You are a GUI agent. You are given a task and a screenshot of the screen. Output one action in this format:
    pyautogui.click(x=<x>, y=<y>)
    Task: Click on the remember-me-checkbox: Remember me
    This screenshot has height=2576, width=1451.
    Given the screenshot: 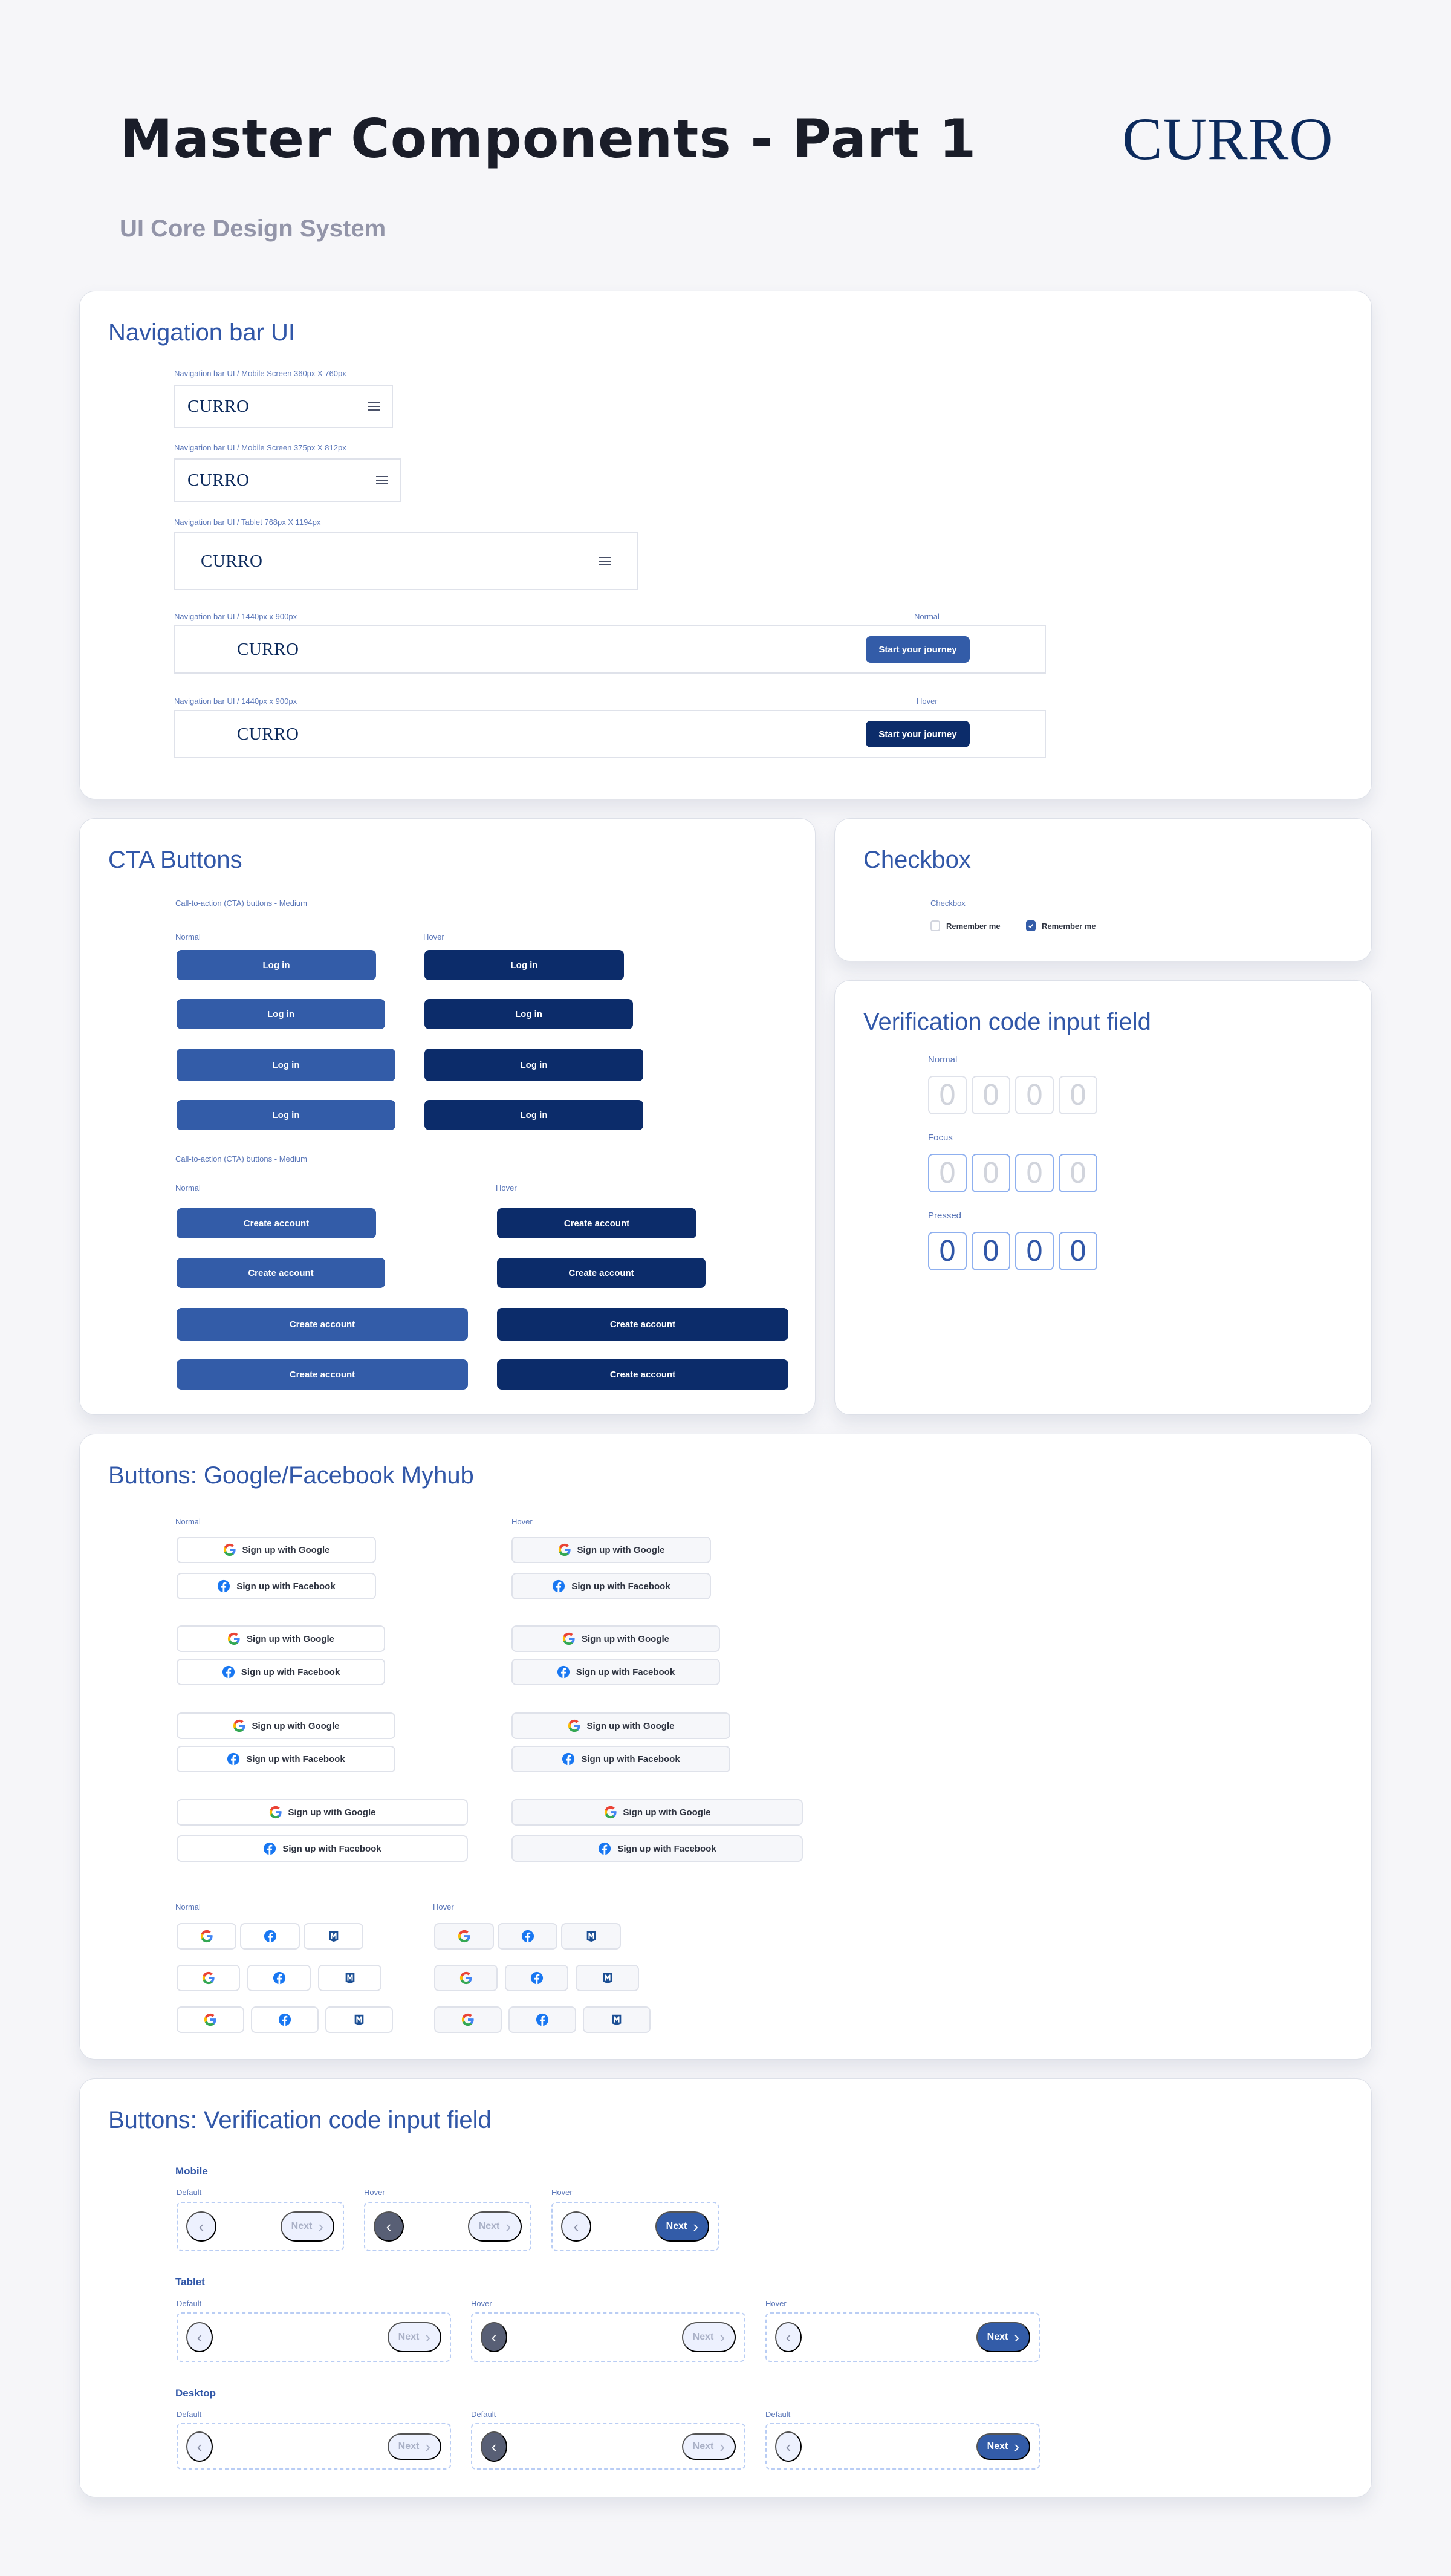 What is the action you would take?
    pyautogui.click(x=965, y=925)
    